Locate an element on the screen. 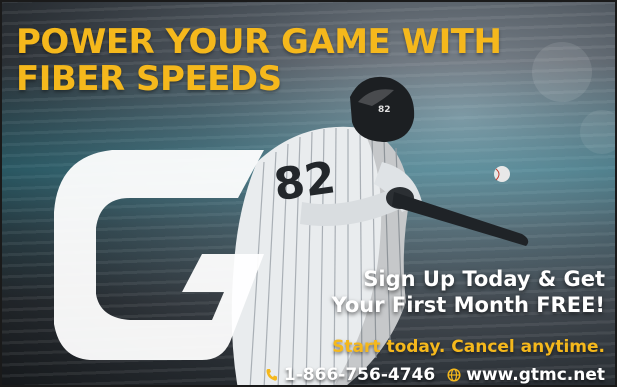  contact-info: 1-866-756-4746 www.gtmc.net is located at coordinates (435, 374).